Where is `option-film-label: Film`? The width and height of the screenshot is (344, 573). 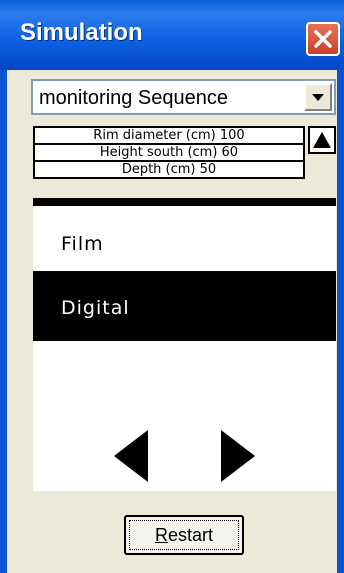 option-film-label: Film is located at coordinates (82, 244).